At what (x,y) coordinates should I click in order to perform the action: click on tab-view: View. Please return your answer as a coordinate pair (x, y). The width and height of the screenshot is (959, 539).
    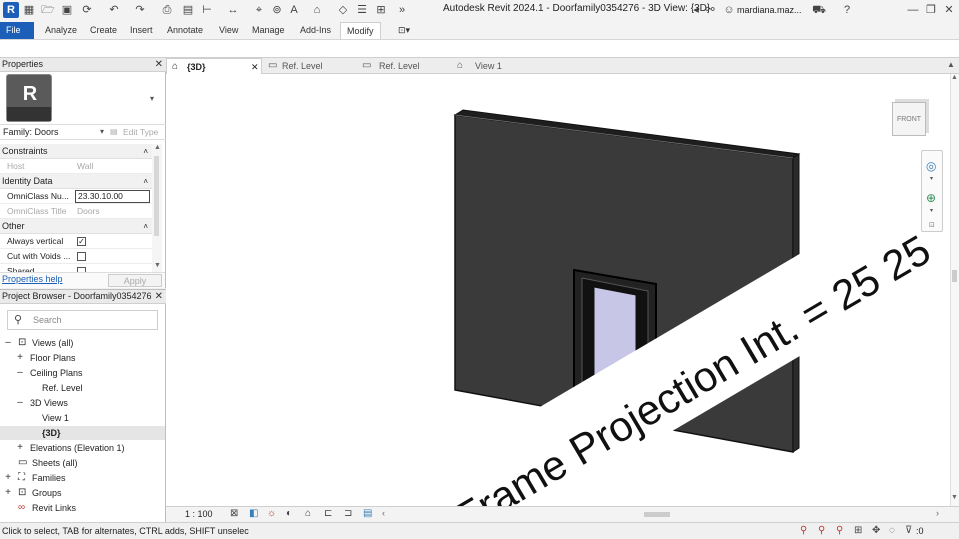
    Looking at the image, I should click on (228, 30).